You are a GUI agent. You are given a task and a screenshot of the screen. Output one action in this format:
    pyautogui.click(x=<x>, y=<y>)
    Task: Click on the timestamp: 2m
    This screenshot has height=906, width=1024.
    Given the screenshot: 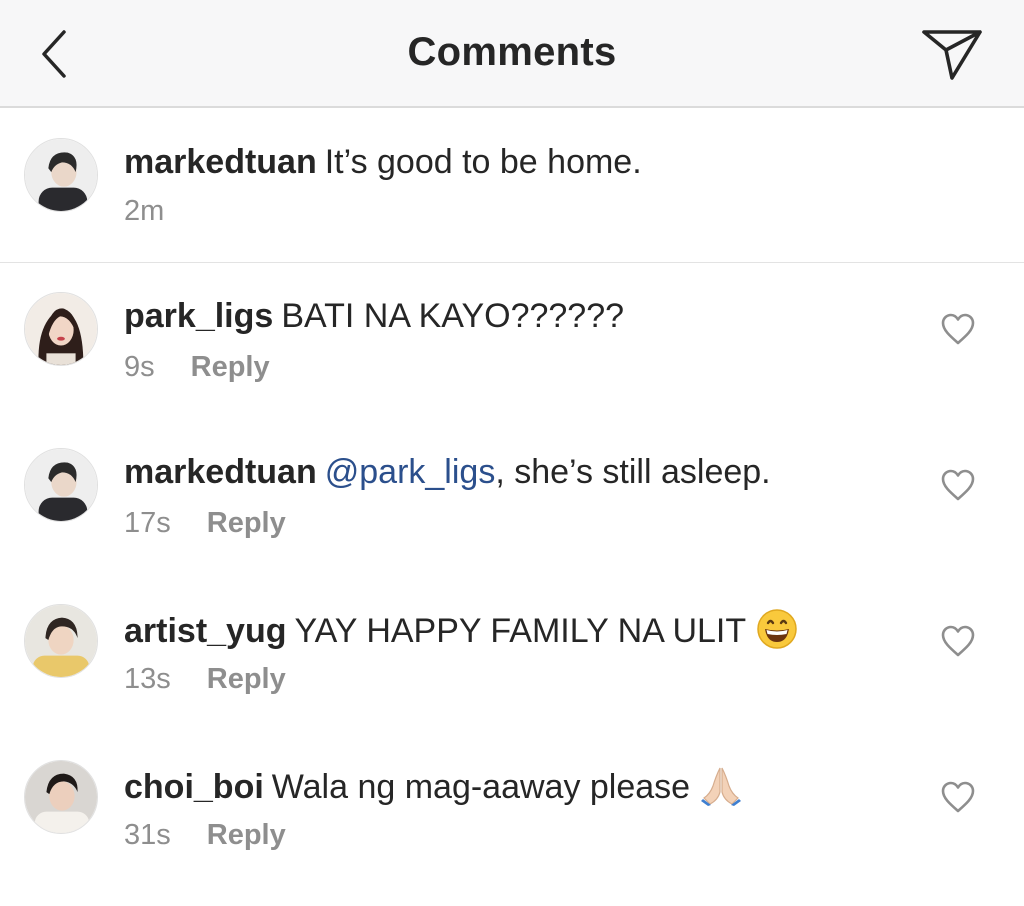 What is the action you would take?
    pyautogui.click(x=144, y=211)
    